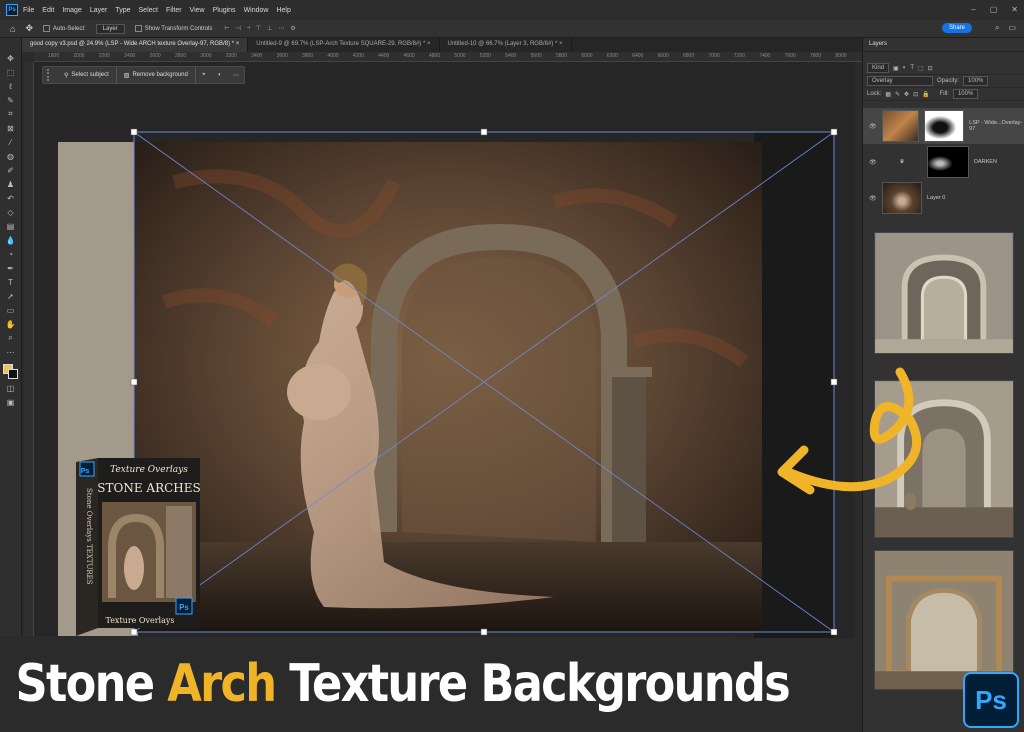 Image resolution: width=1024 pixels, height=732 pixels. I want to click on zoom-icon: ⌕, so click(11, 338).